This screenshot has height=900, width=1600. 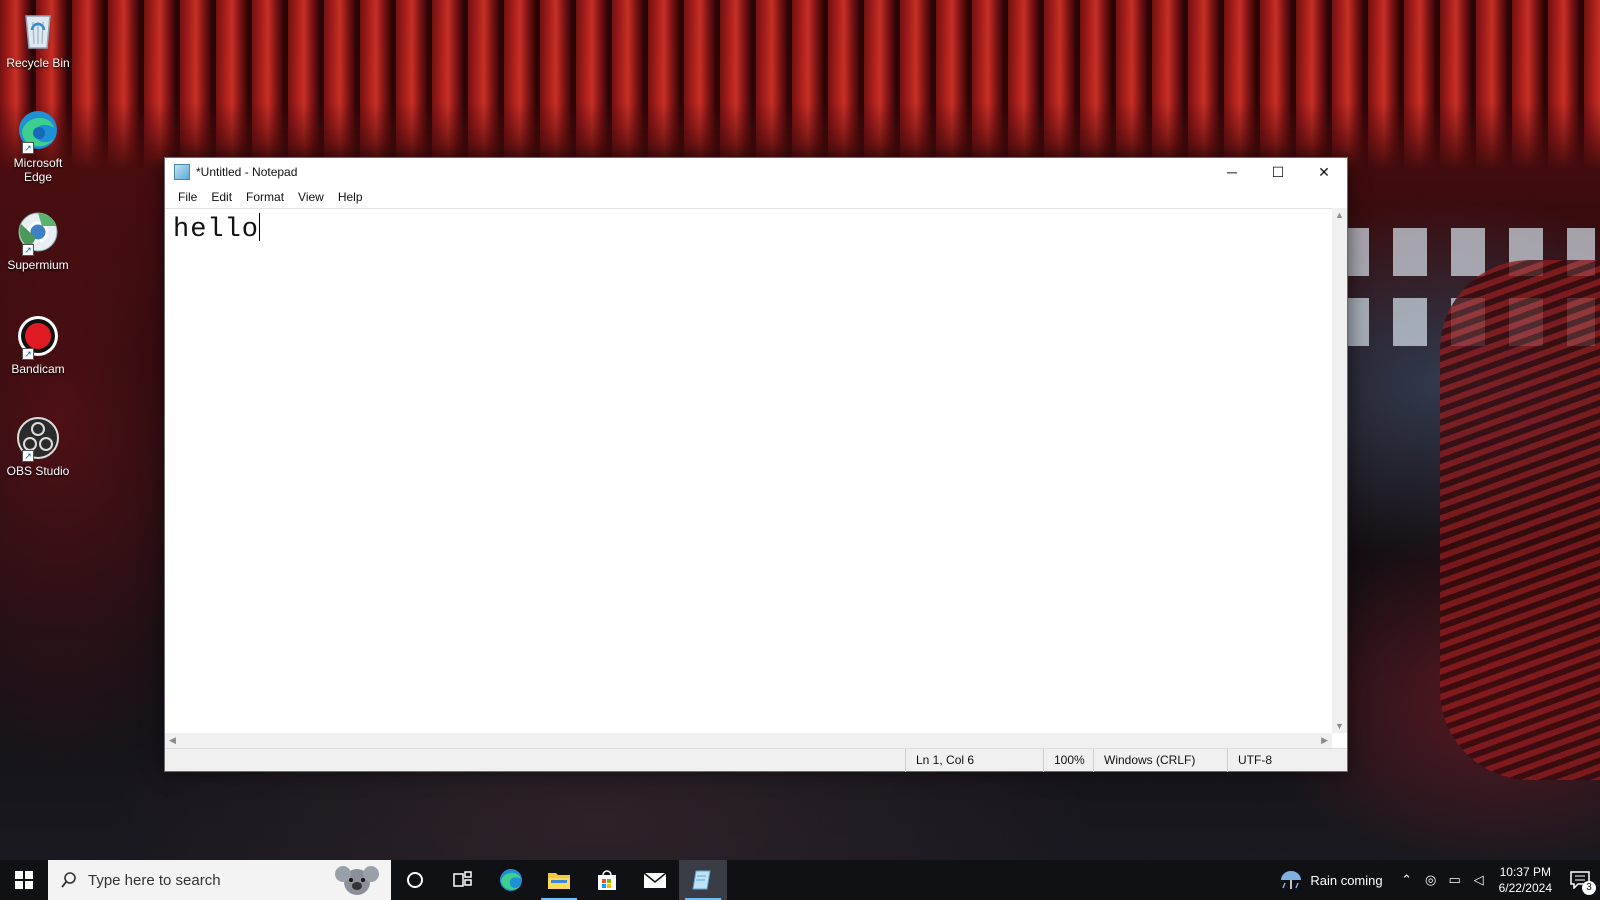 What do you see at coordinates (38, 30) in the screenshot?
I see `recycle-bin-icon` at bounding box center [38, 30].